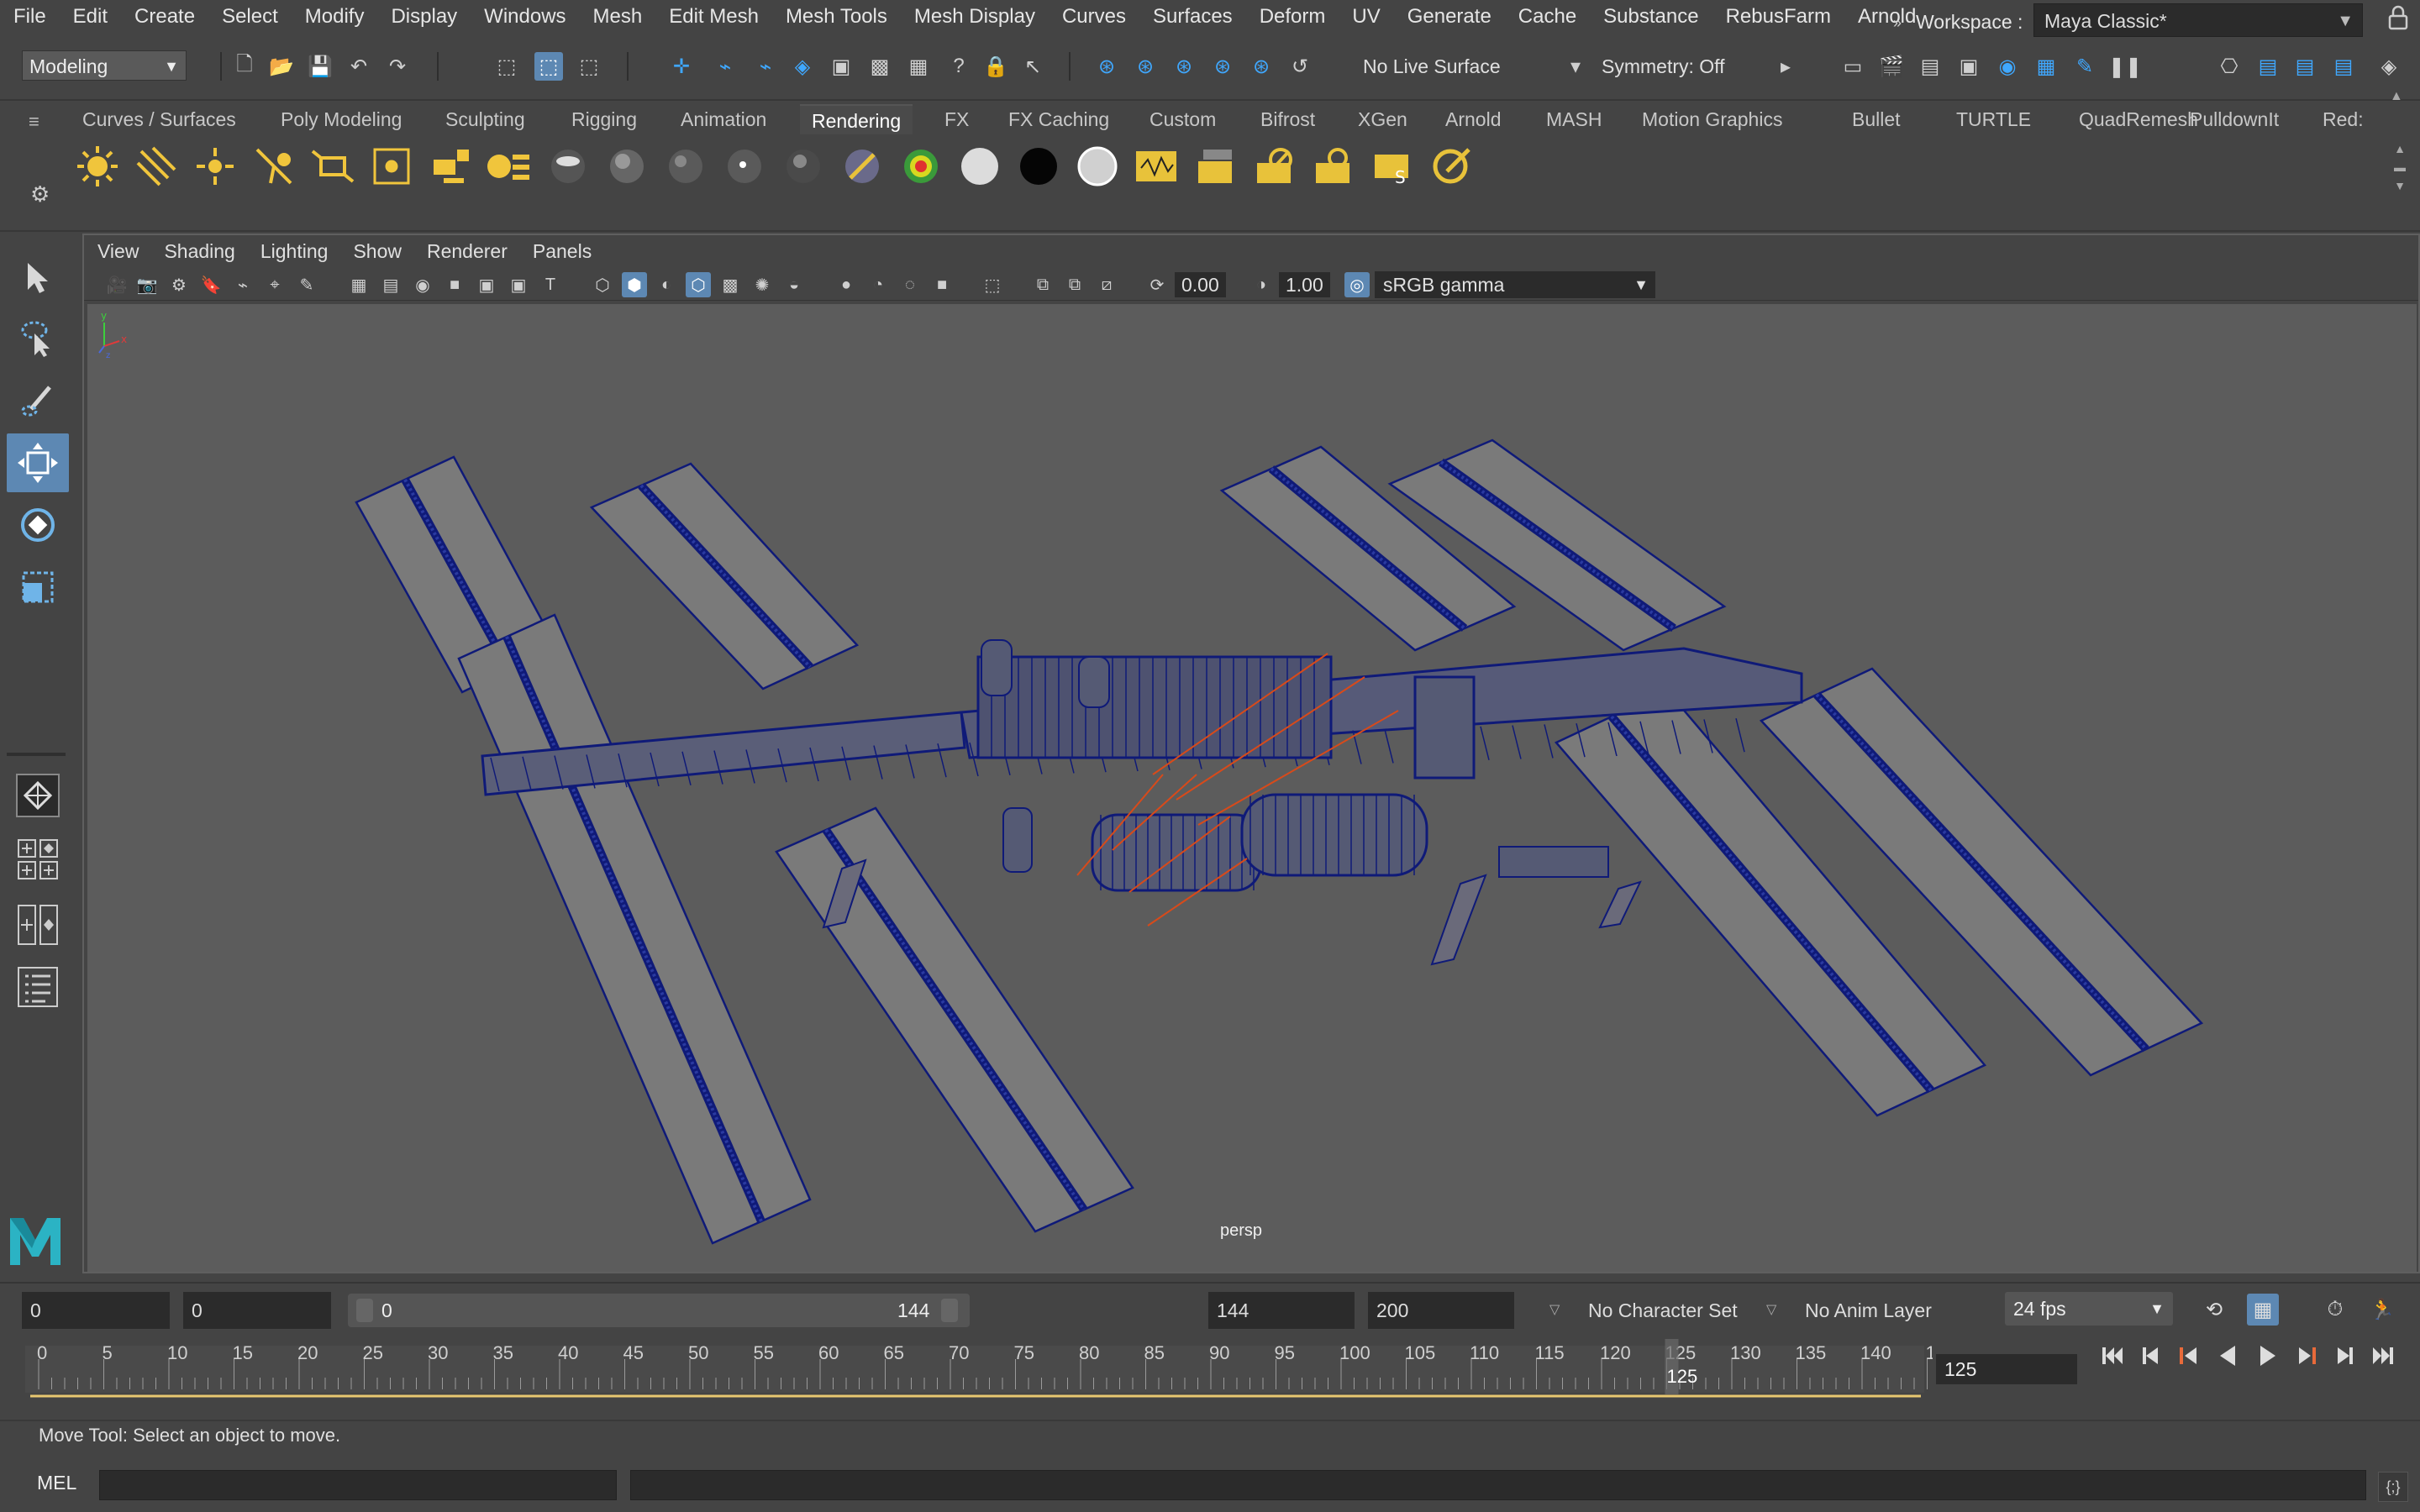  I want to click on save-scene-icon: 💾, so click(320, 66).